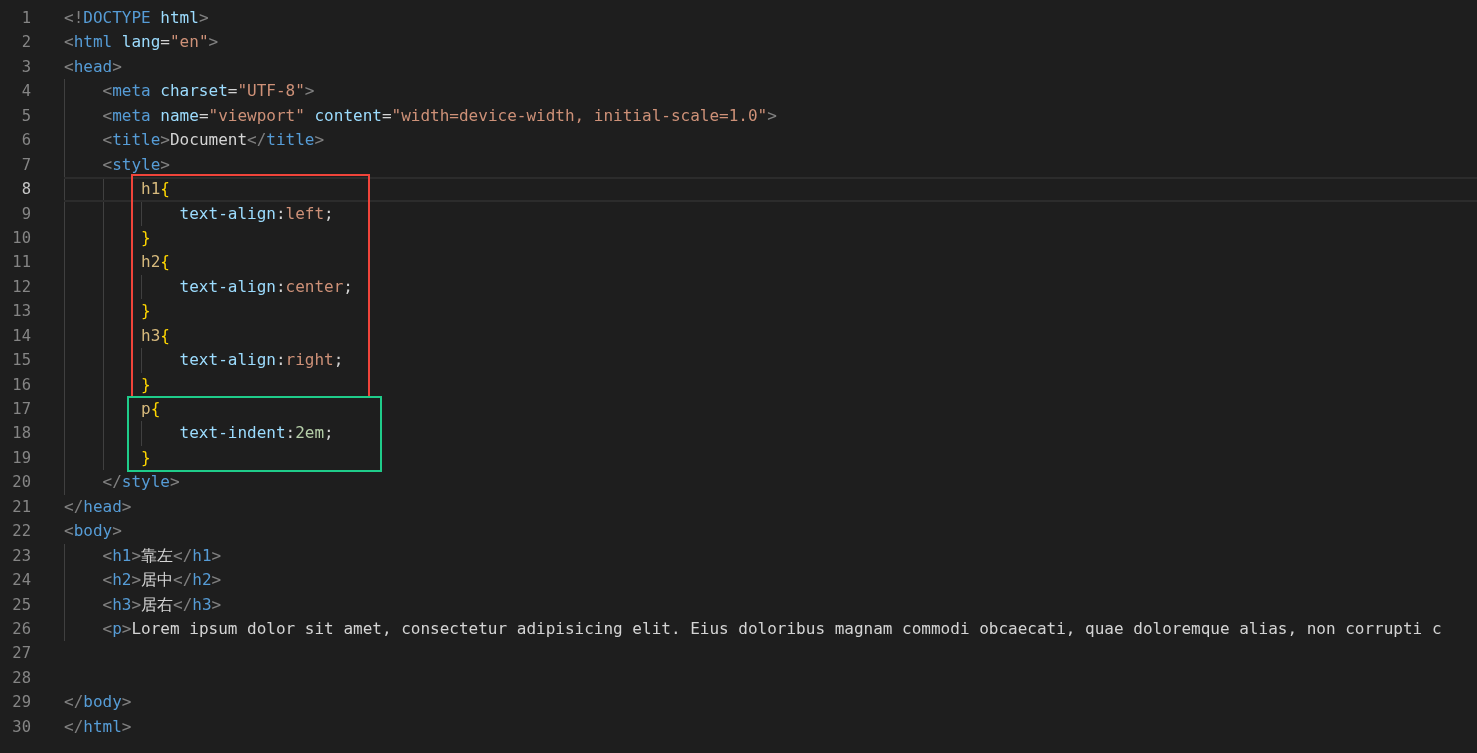 Image resolution: width=1477 pixels, height=753 pixels. What do you see at coordinates (21, 483) in the screenshot?
I see `line-number: 20` at bounding box center [21, 483].